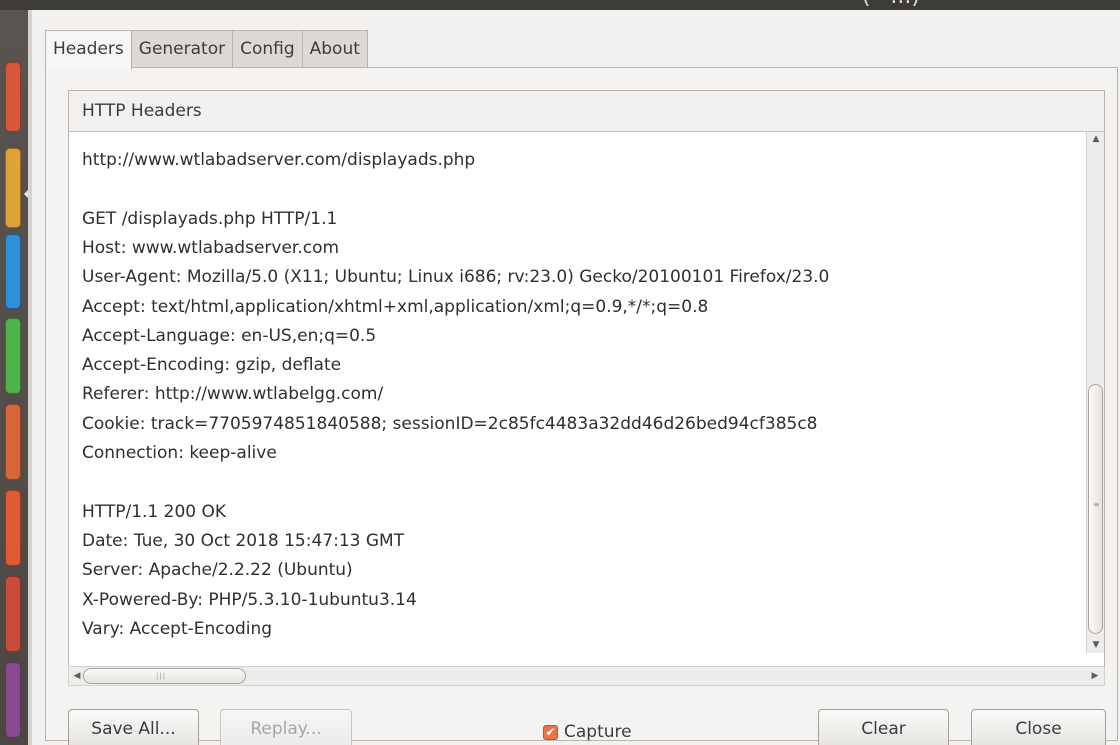 Image resolution: width=1120 pixels, height=745 pixels. I want to click on vertical-scrollbar: ▲ ≡ ▼, so click(1095, 392).